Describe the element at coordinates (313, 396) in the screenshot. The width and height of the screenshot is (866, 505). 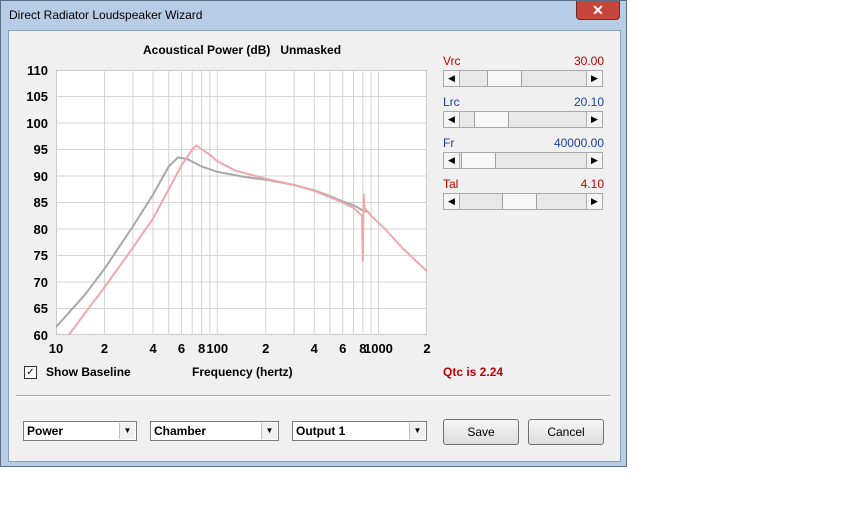
I see `separator` at that location.